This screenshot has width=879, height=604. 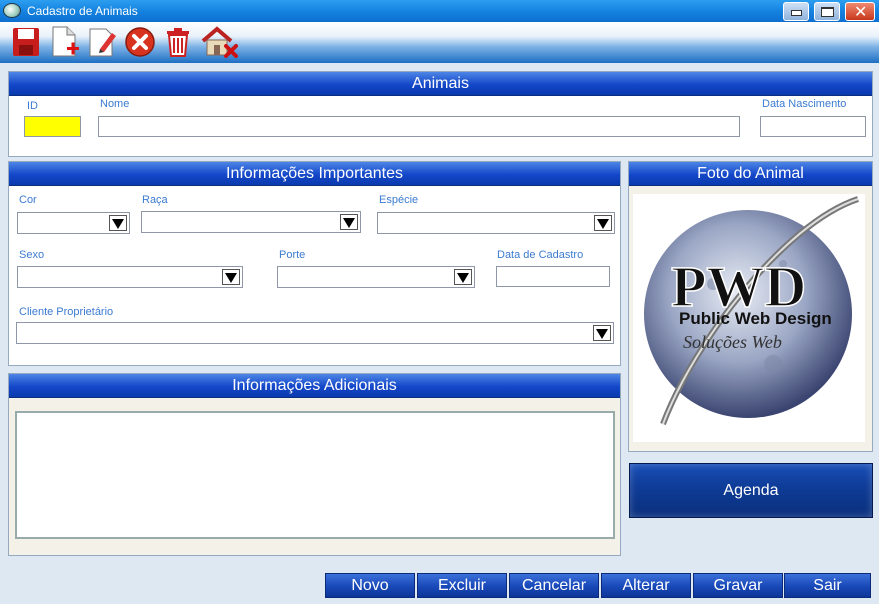 What do you see at coordinates (755, 318) in the screenshot?
I see `logo-sub-text: Public Web Design` at bounding box center [755, 318].